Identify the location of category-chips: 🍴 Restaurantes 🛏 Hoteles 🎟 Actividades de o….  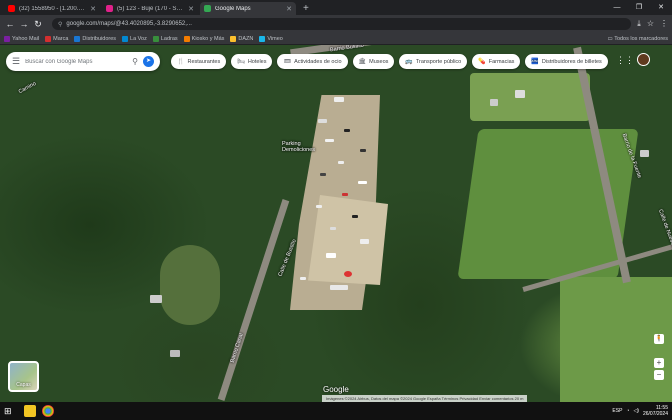
(389, 61).